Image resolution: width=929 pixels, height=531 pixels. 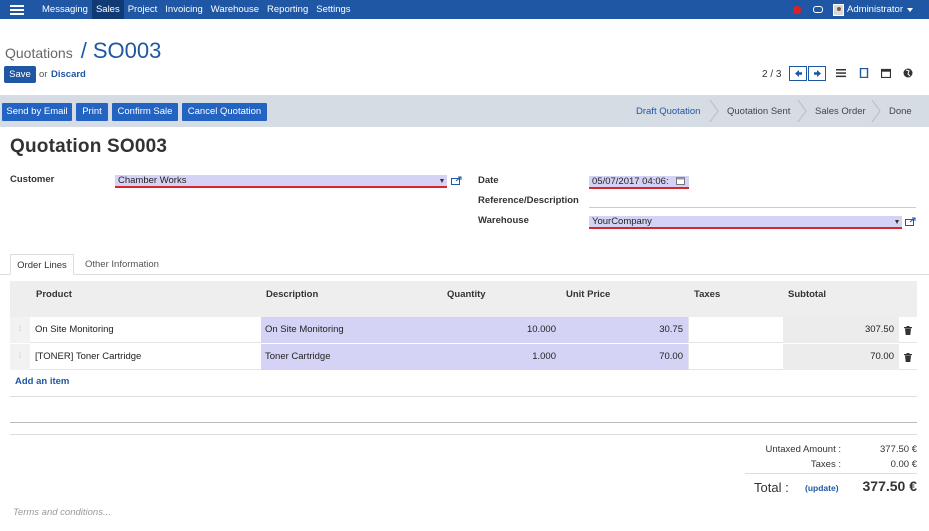 I want to click on warehouse-label: Warehouse, so click(x=503, y=220).